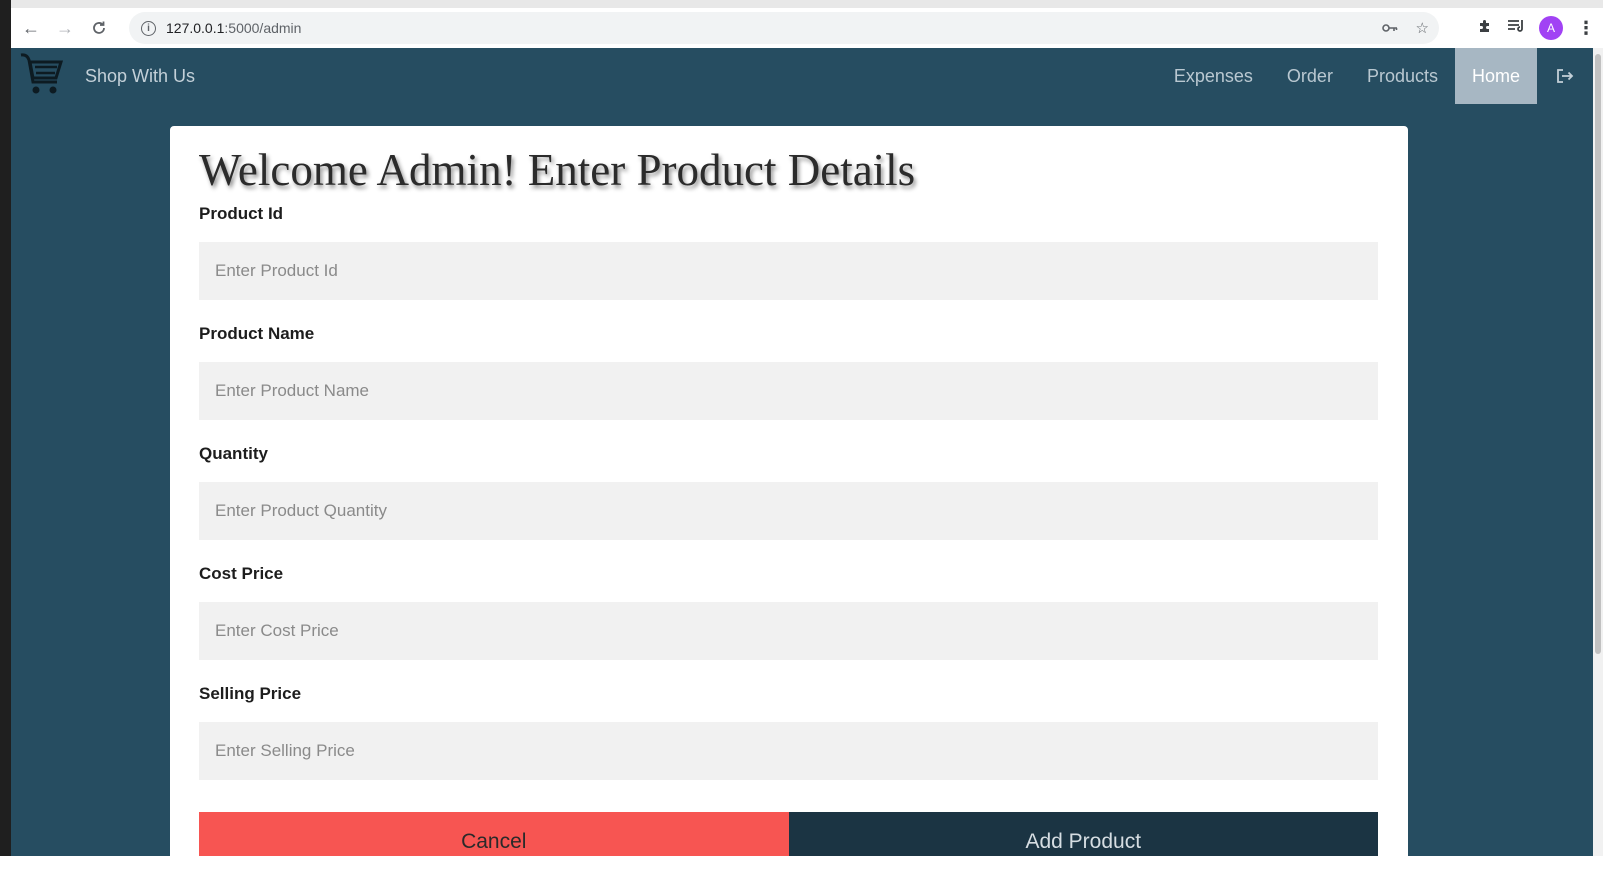 Image resolution: width=1603 pixels, height=874 pixels. I want to click on queue-glyph, so click(1515, 25).